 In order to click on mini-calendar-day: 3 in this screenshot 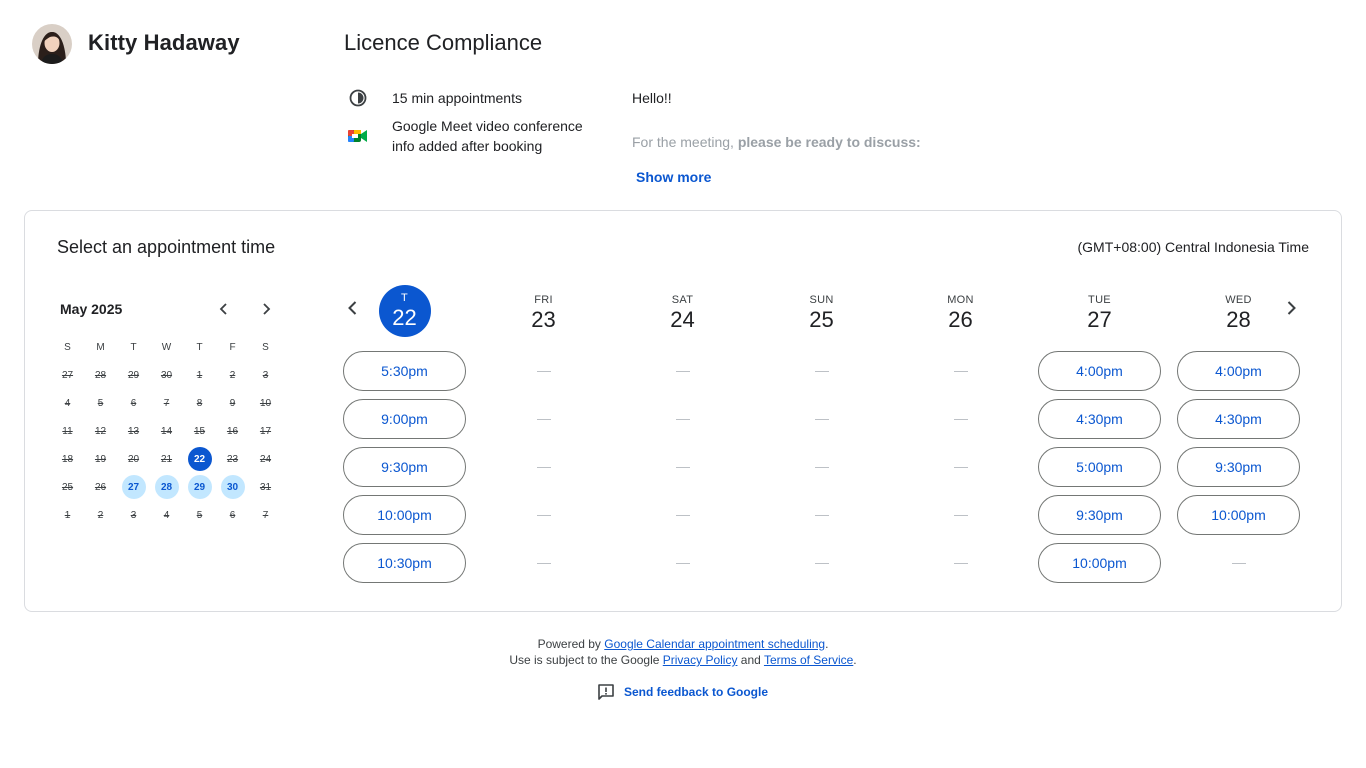, I will do `click(133, 515)`.